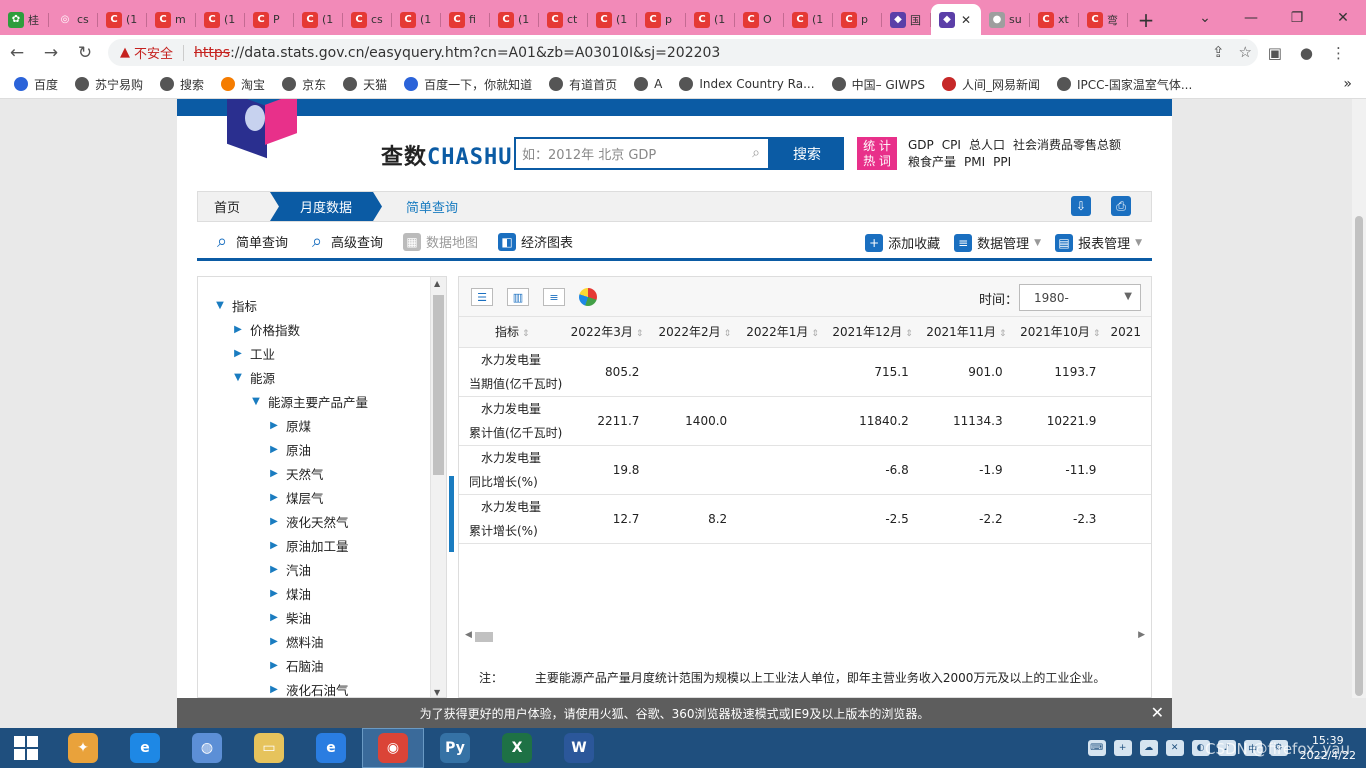  What do you see at coordinates (315, 687) in the screenshot?
I see `tree-item: ▶ 液化石油气` at bounding box center [315, 687].